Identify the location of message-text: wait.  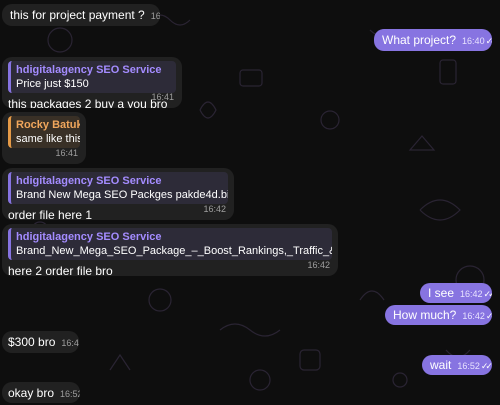
(441, 365).